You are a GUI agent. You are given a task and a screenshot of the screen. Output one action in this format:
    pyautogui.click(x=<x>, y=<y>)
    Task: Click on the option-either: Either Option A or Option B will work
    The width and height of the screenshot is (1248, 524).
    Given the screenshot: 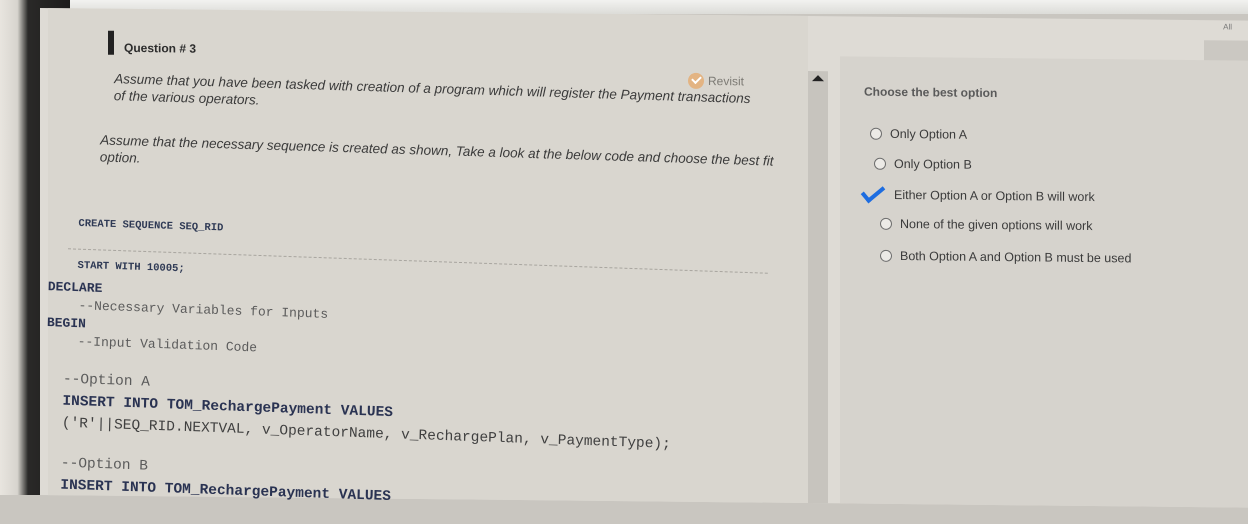 What is the action you would take?
    pyautogui.click(x=973, y=196)
    